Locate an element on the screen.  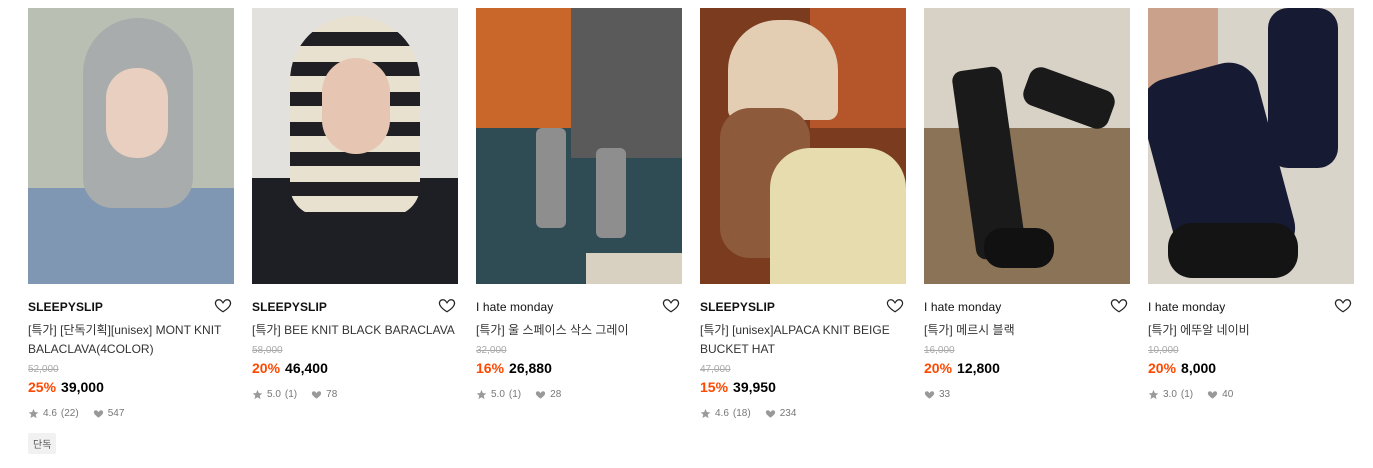
like-count: 234 is located at coordinates (788, 413).